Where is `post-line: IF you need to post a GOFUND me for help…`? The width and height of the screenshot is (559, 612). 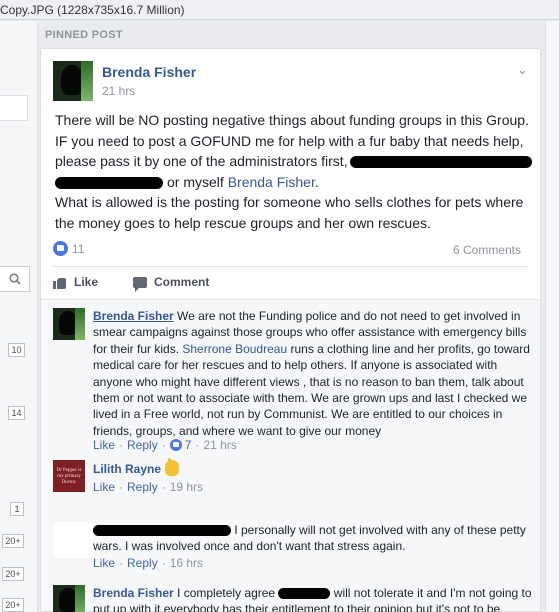 post-line: IF you need to post a GOFUND me for help… is located at coordinates (289, 140).